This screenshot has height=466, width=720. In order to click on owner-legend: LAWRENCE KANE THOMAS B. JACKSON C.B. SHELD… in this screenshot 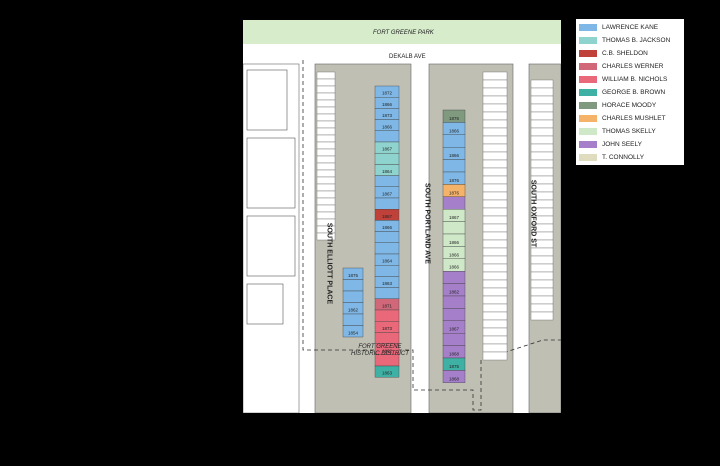, I will do `click(630, 92)`.